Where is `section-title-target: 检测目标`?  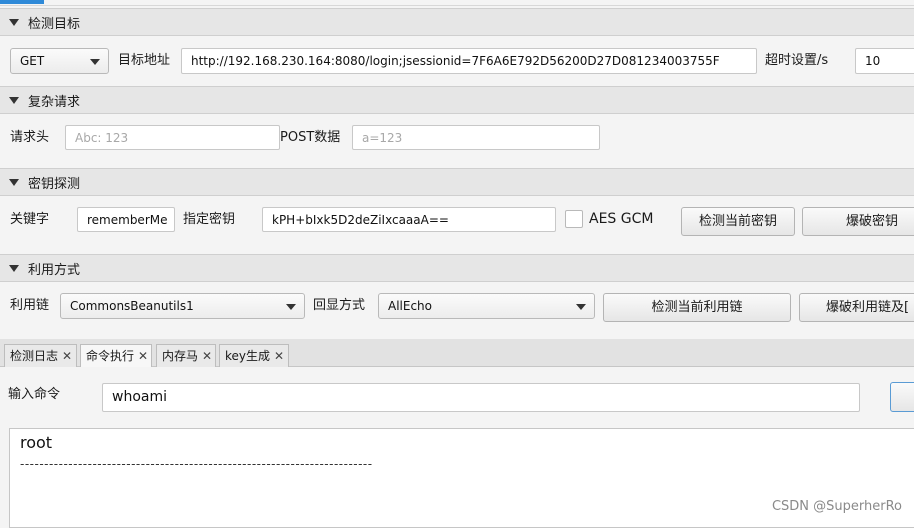
section-title-target: 检测目标 is located at coordinates (54, 24).